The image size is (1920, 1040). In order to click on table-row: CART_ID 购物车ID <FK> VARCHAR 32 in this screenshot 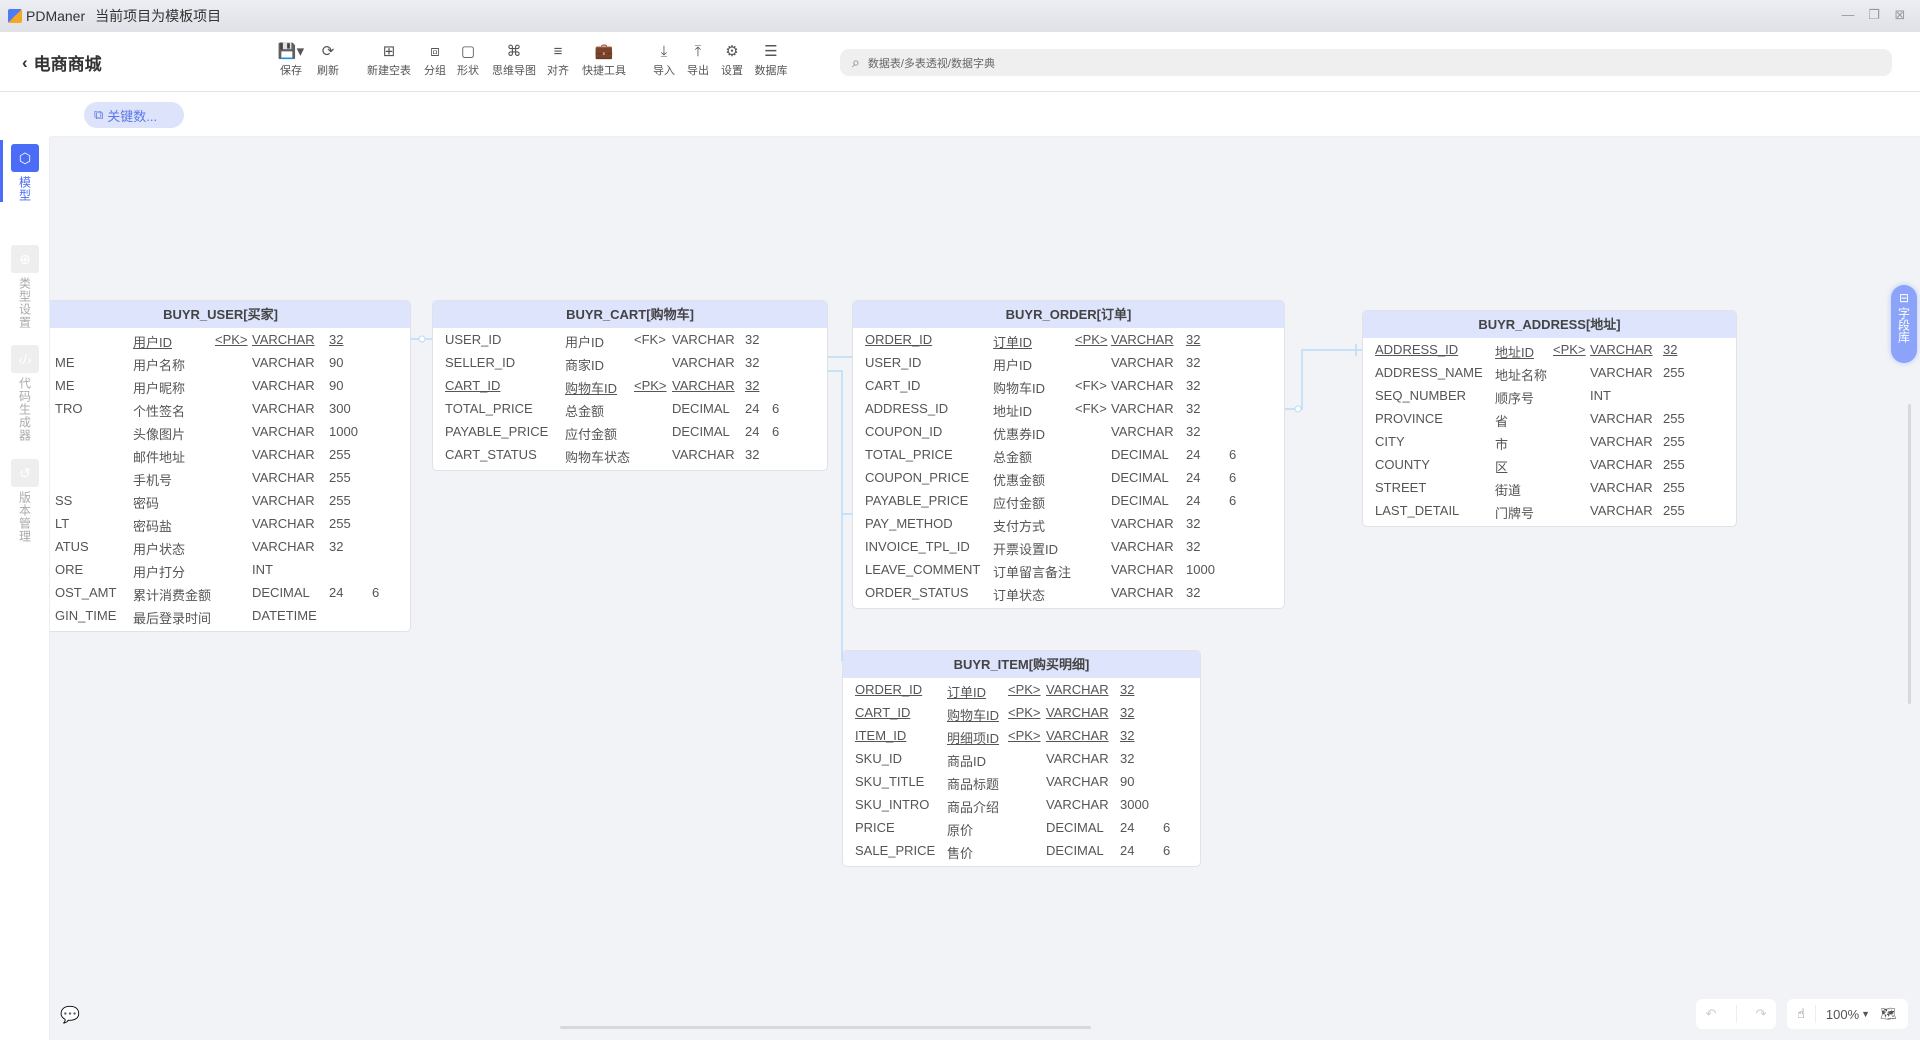, I will do `click(1068, 385)`.